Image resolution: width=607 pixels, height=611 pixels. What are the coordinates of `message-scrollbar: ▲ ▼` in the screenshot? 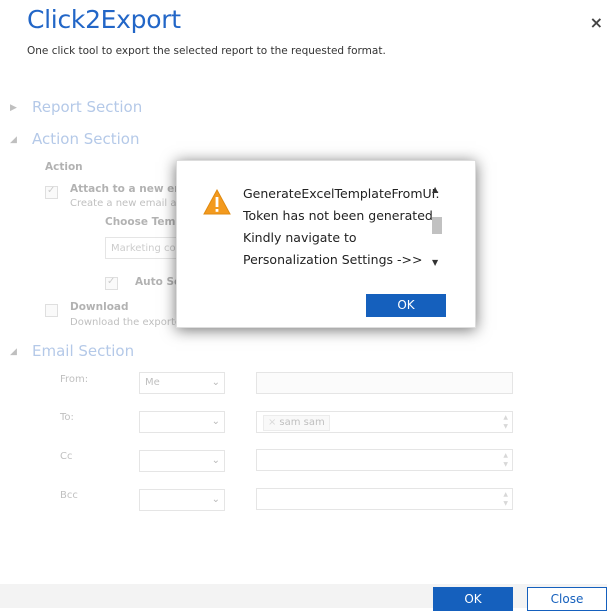 It's located at (437, 226).